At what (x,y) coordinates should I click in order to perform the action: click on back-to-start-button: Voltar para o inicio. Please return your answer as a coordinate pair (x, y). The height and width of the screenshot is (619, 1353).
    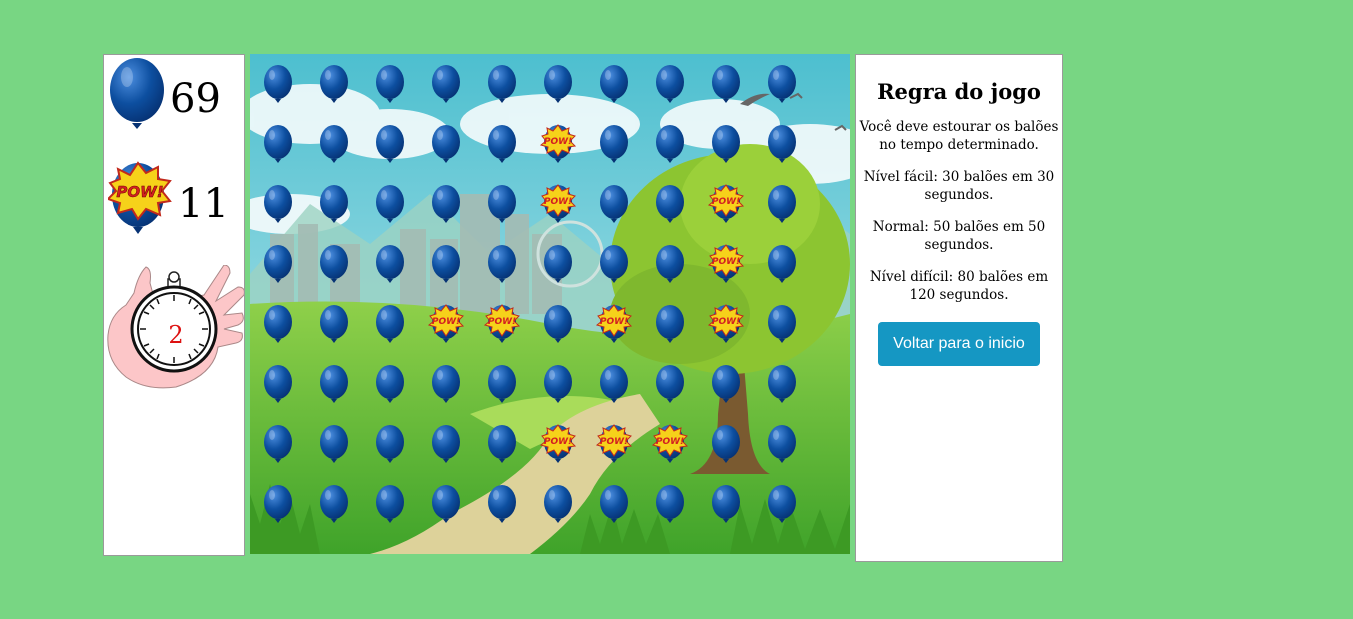
    Looking at the image, I should click on (959, 344).